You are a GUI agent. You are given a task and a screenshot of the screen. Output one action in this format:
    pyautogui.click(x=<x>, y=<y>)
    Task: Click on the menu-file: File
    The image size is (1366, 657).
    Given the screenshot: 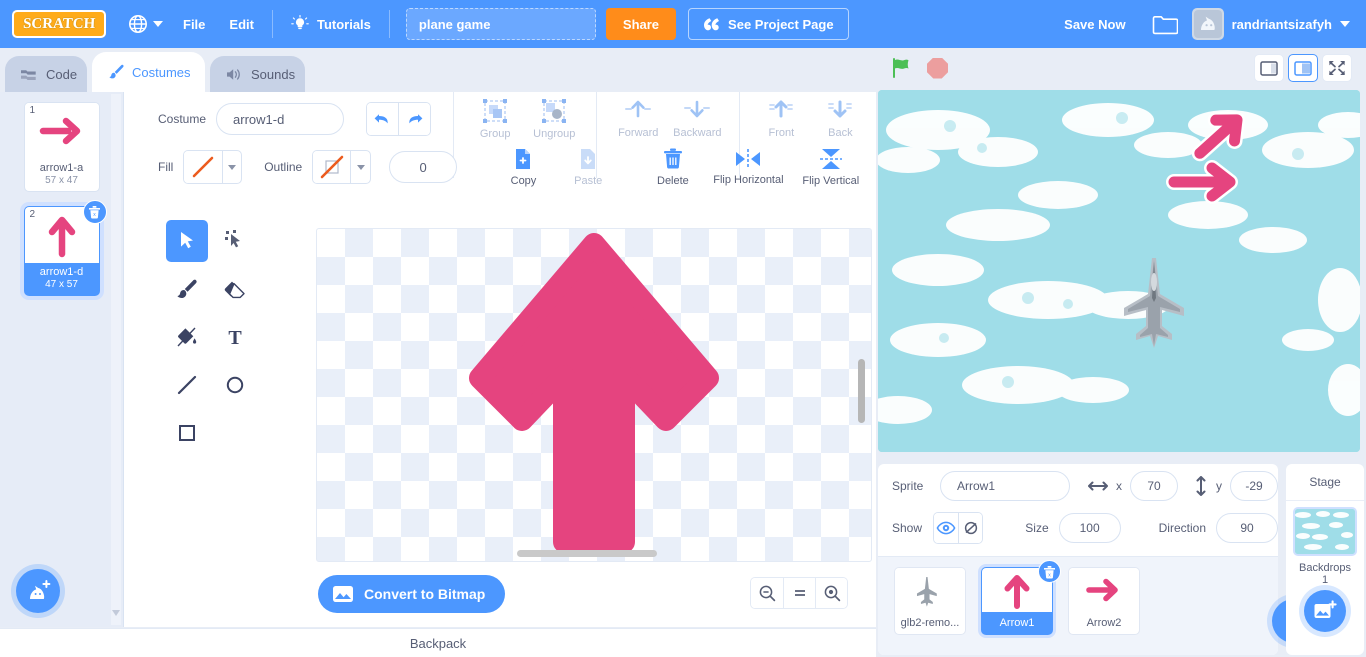 What is the action you would take?
    pyautogui.click(x=194, y=24)
    